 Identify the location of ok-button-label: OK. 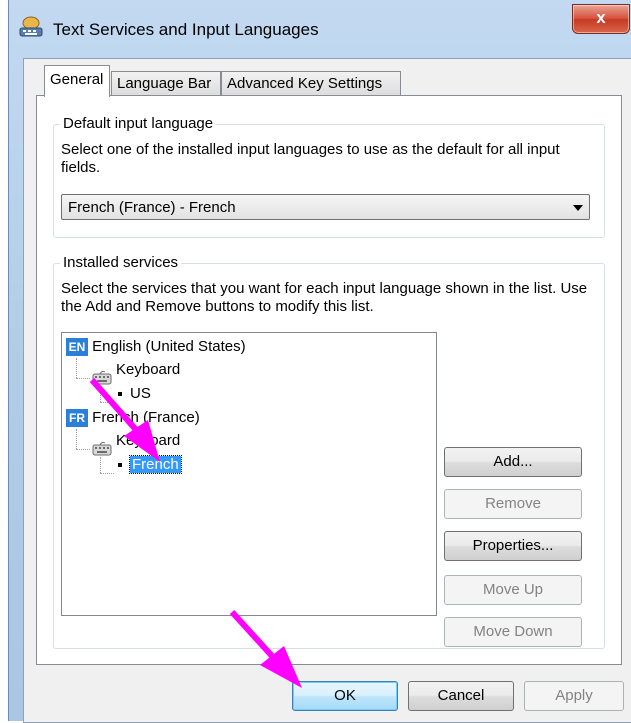
(345, 695).